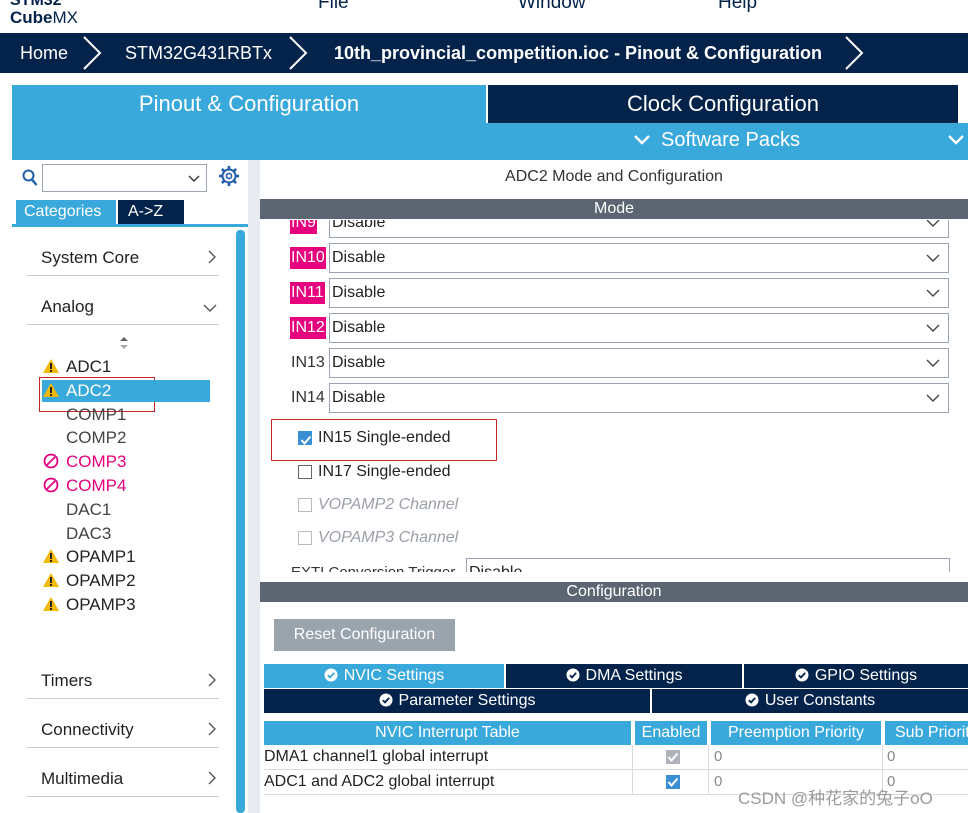 The image size is (968, 813). I want to click on peripheral-item-opamp1: OPAMP1, so click(89, 557).